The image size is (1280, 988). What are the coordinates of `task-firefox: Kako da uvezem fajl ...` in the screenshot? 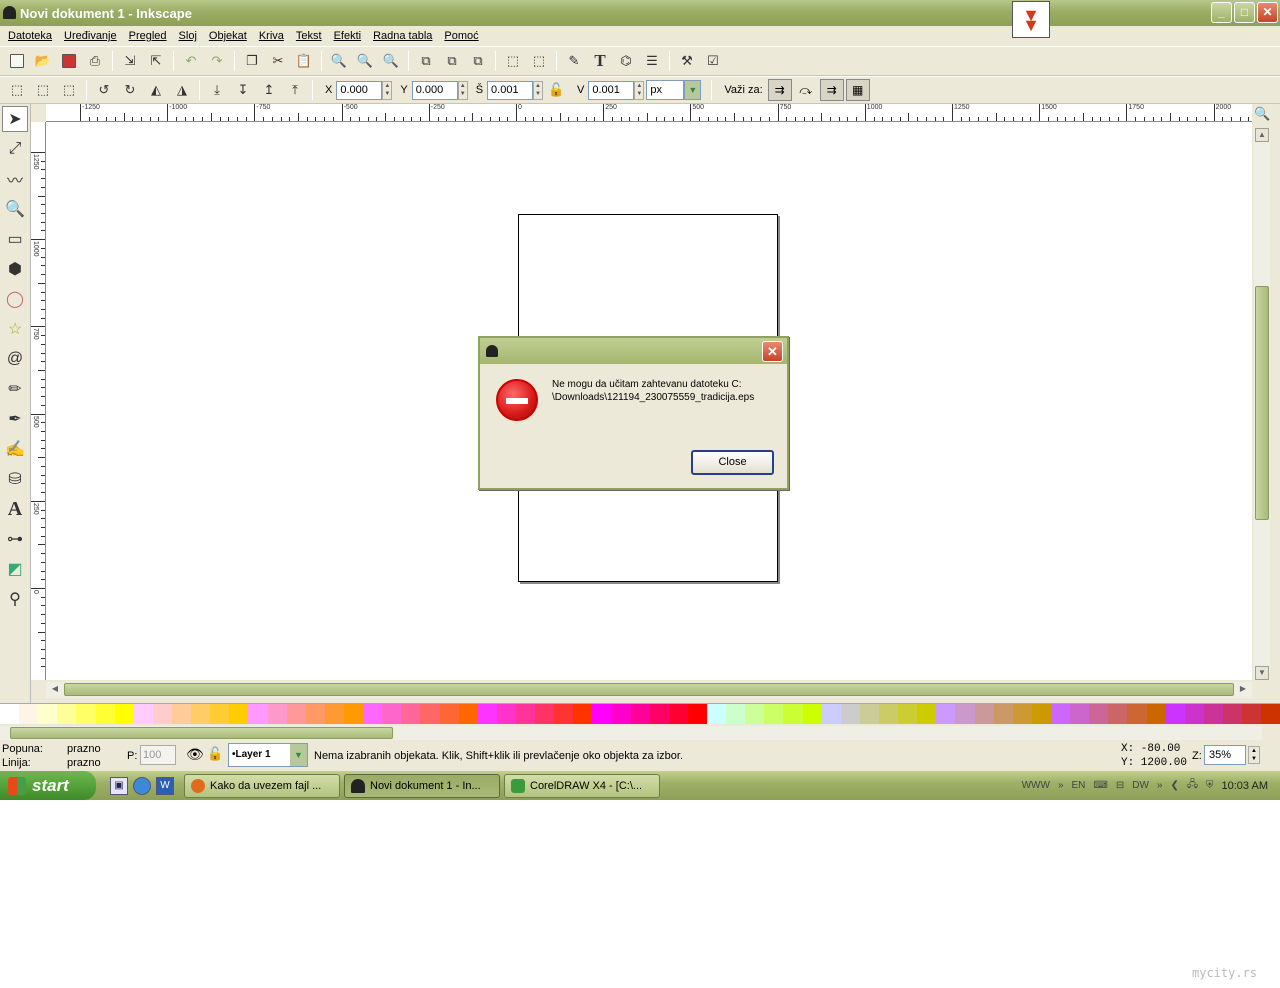 It's located at (262, 785).